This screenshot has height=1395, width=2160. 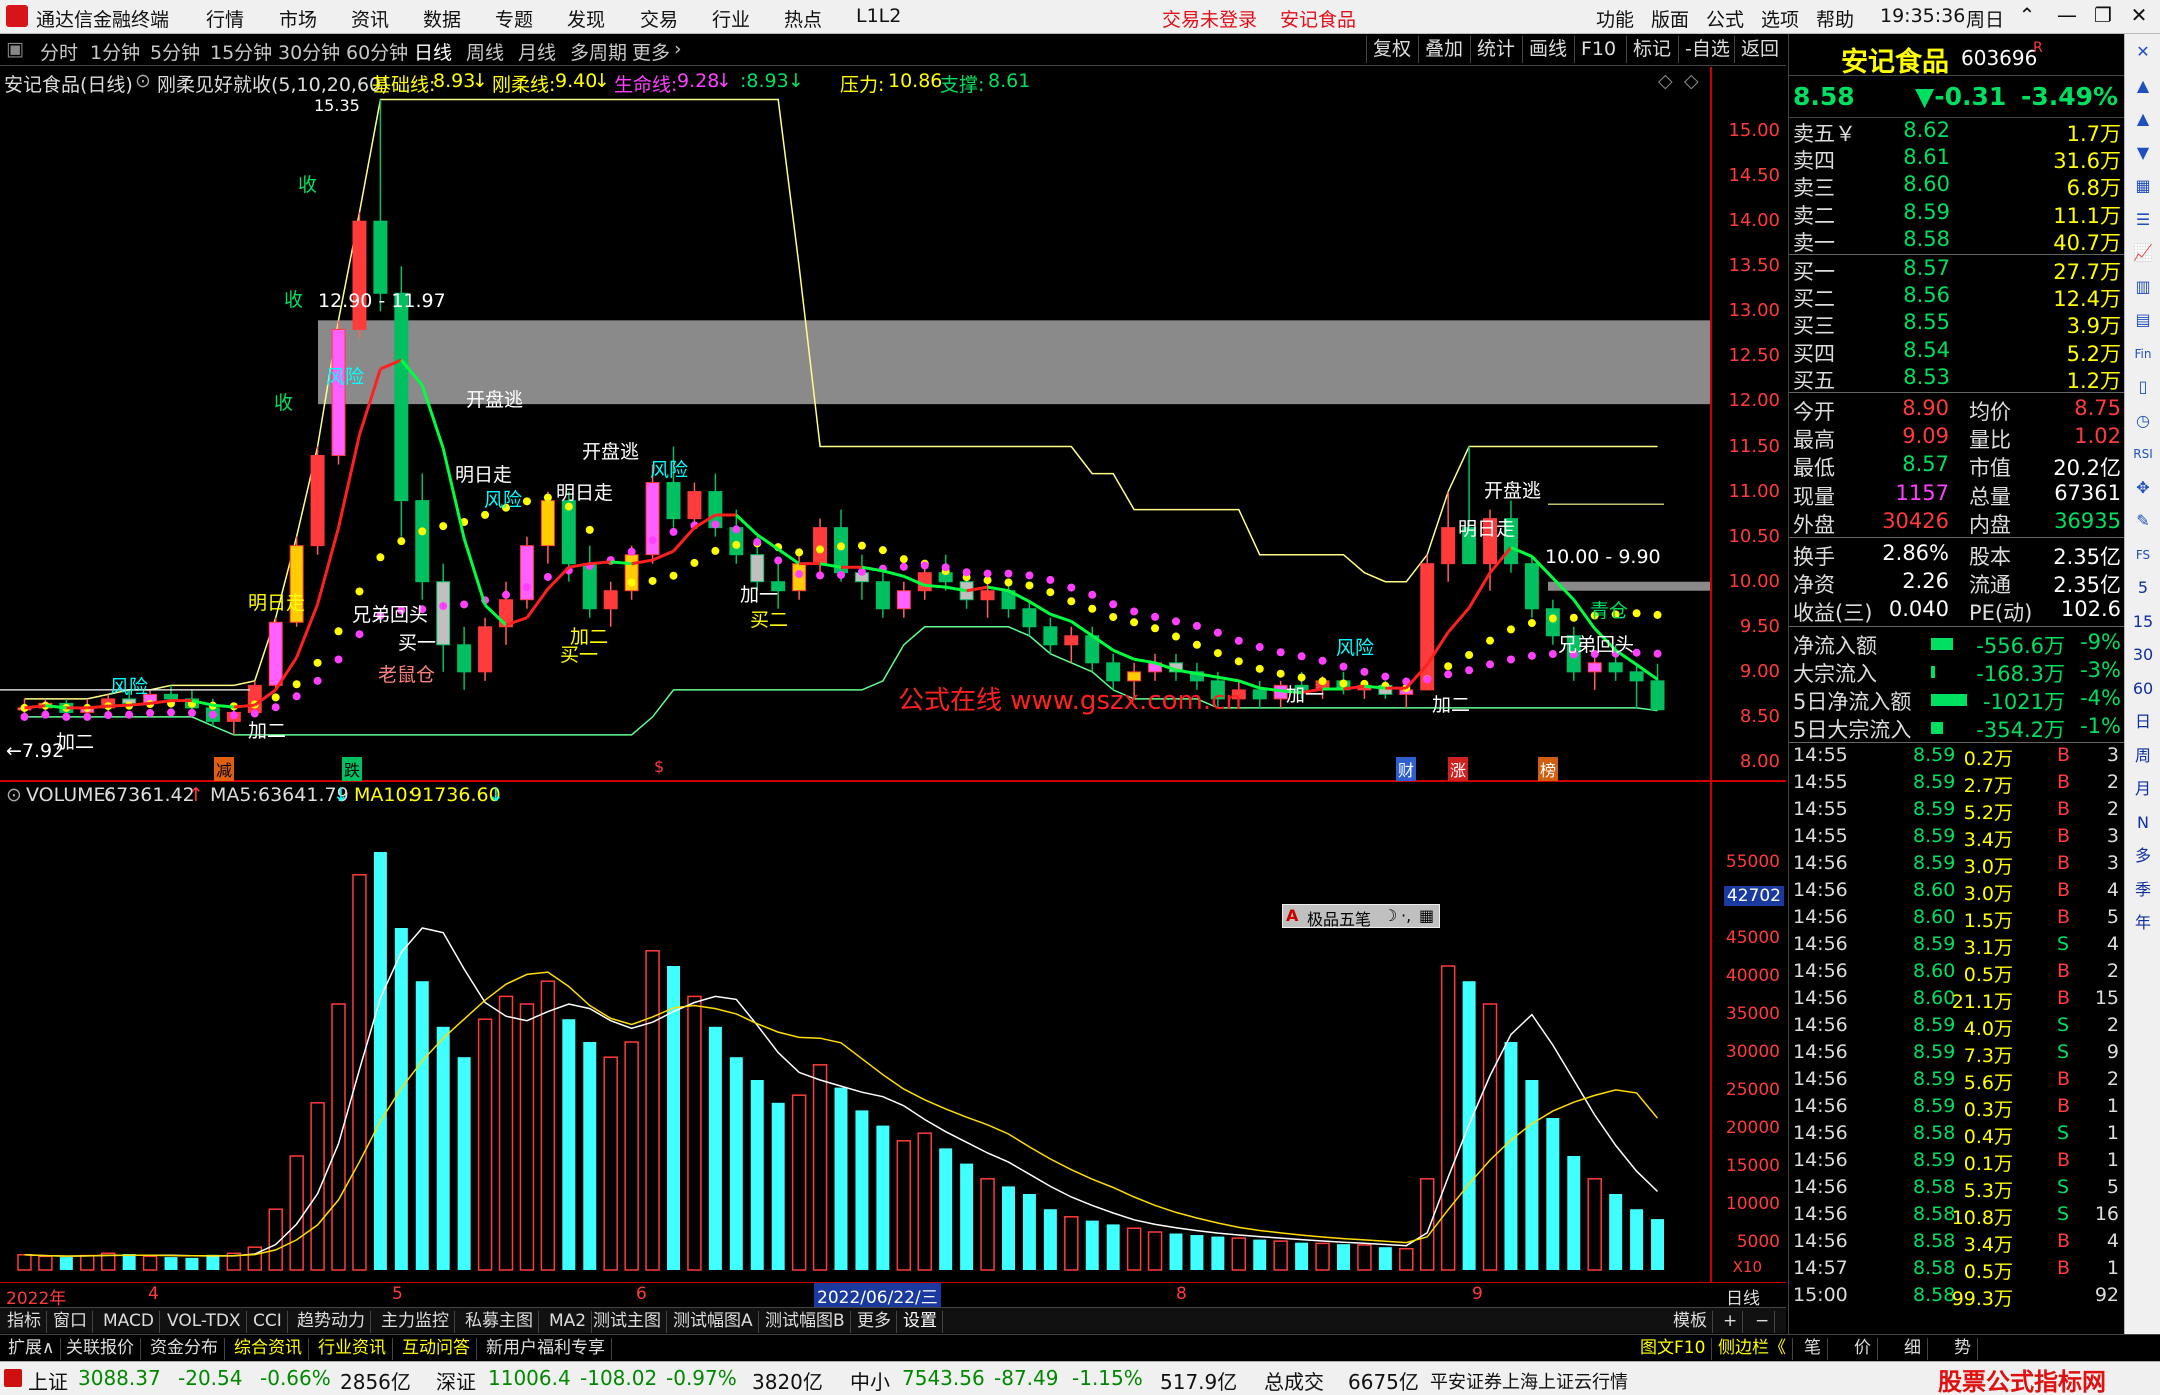 I want to click on bid-row: 买三 8.55 3.9万, so click(x=1957, y=324).